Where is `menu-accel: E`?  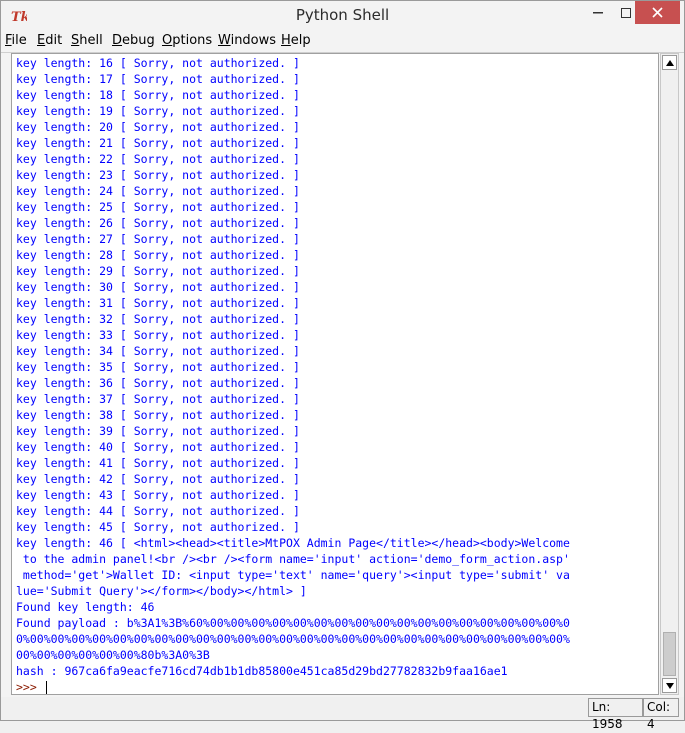
menu-accel: E is located at coordinates (41, 40).